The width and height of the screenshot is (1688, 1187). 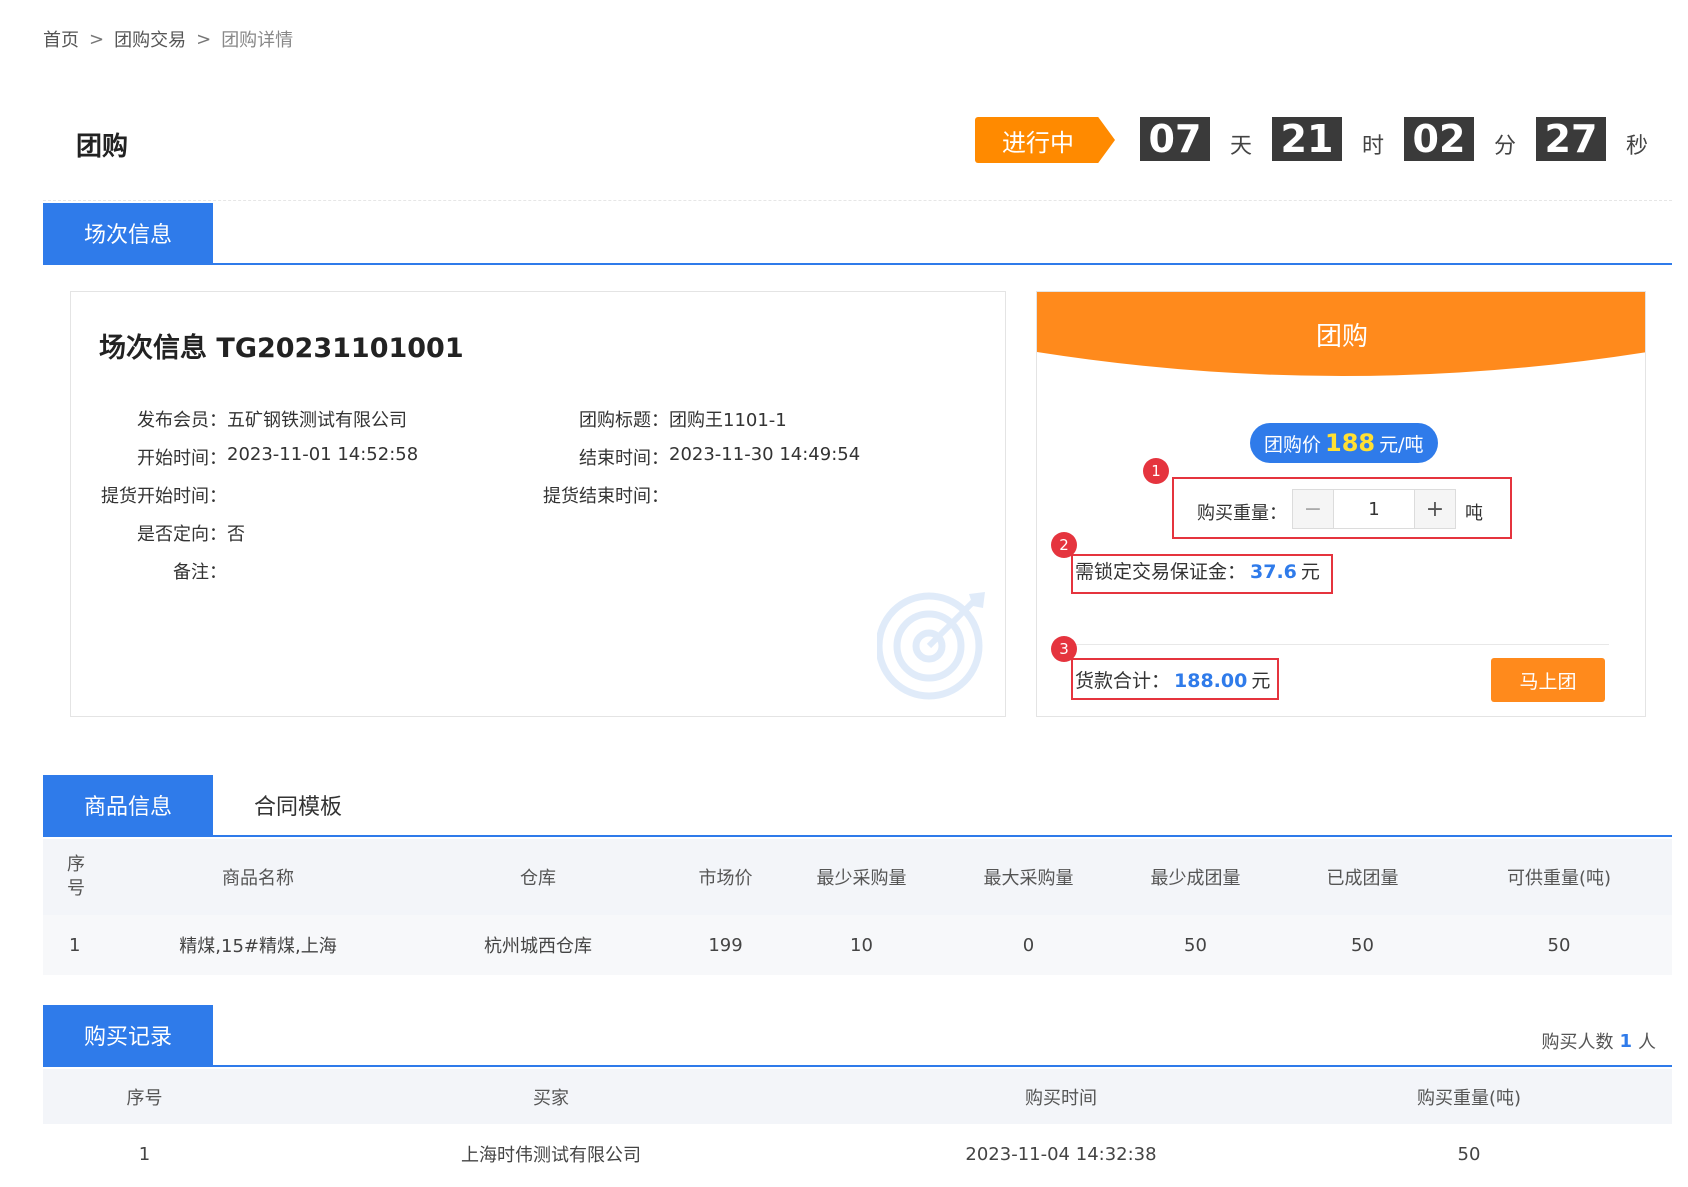 What do you see at coordinates (765, 454) in the screenshot?
I see `field-value: 2023-11-30 14:49:54` at bounding box center [765, 454].